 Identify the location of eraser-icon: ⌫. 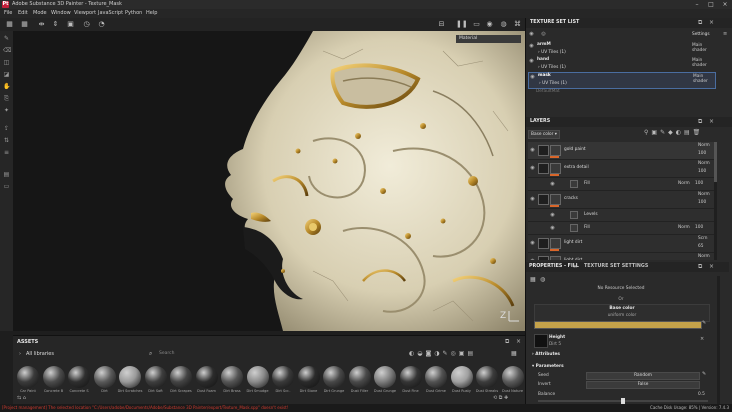
(7, 50).